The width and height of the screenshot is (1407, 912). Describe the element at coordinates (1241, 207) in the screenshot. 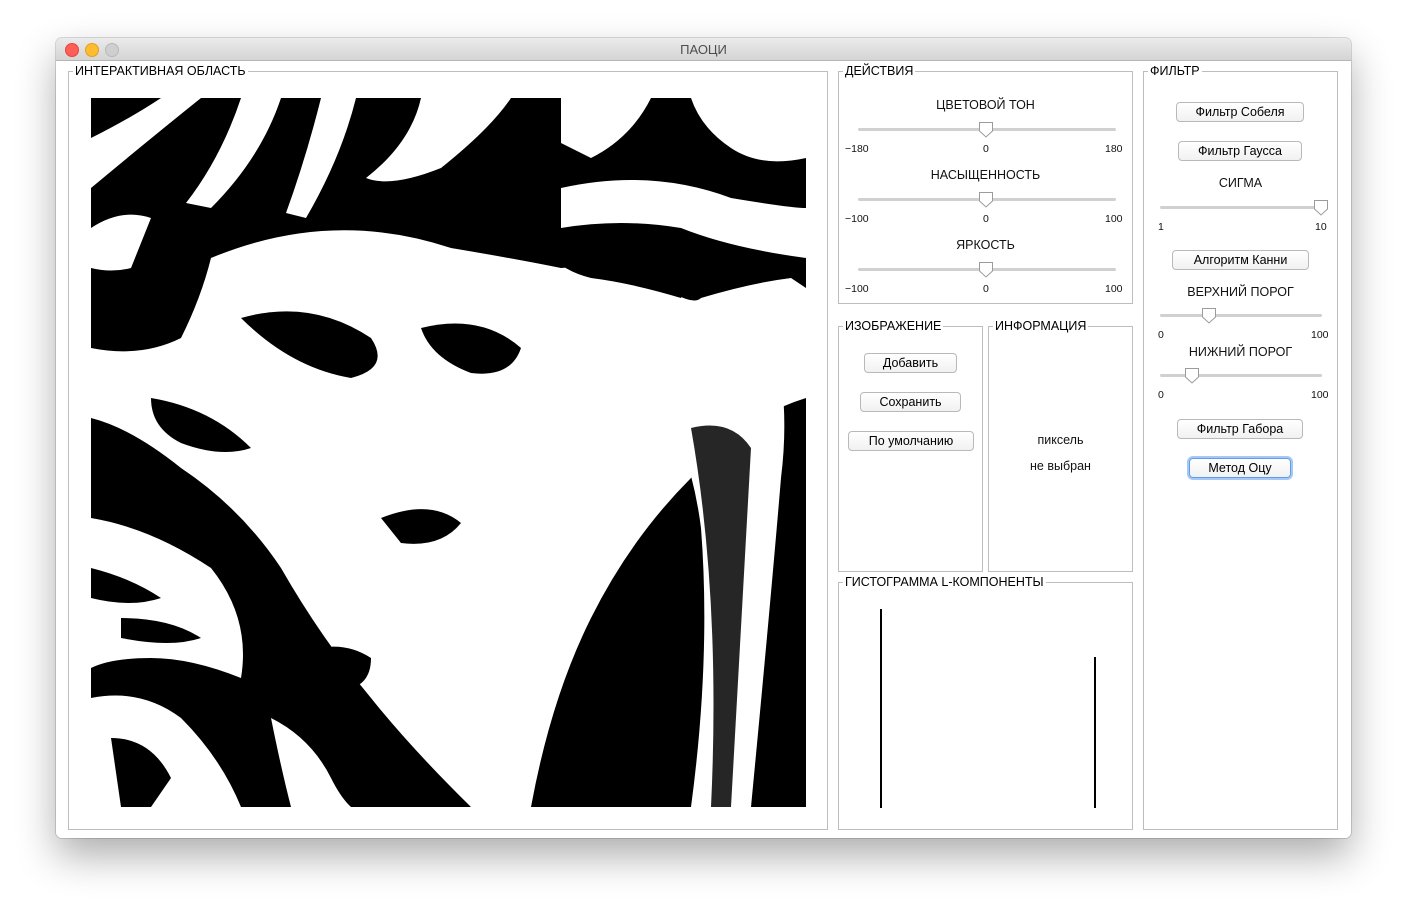

I see `sigma-slider-track` at that location.